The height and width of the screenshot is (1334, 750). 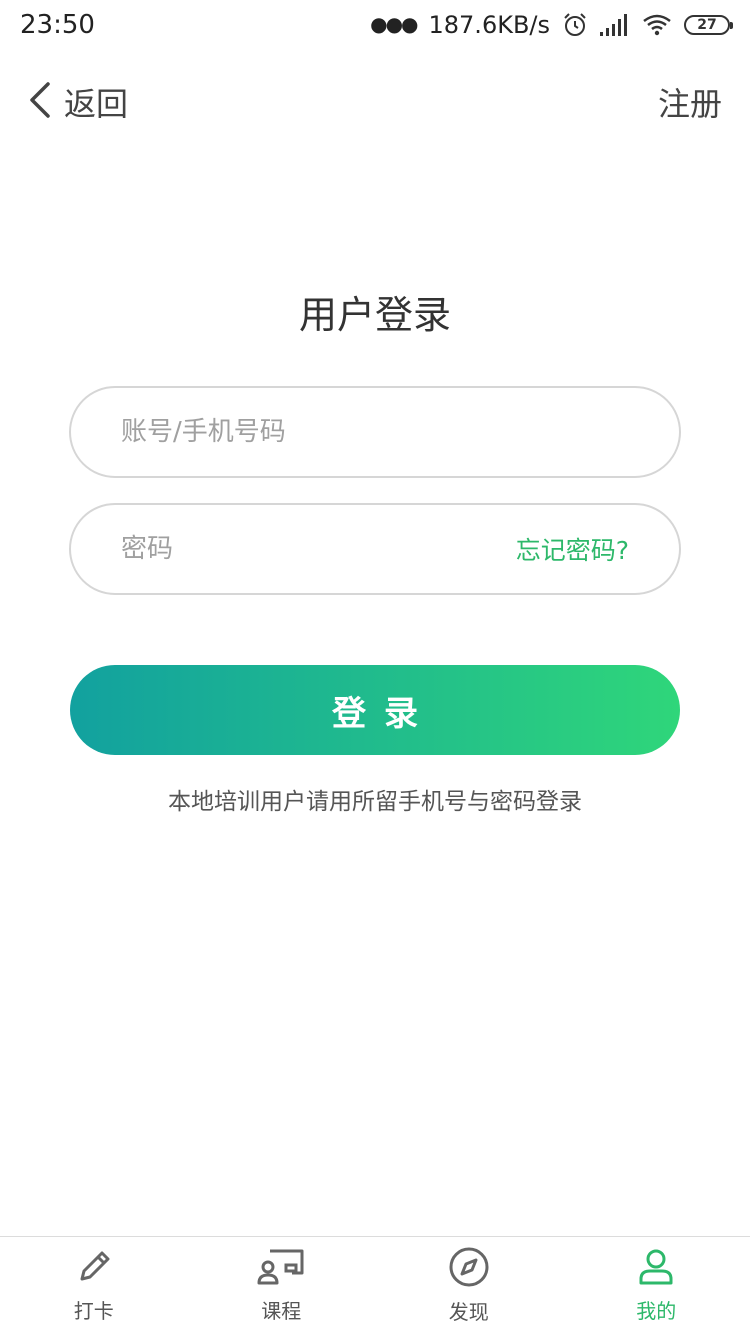 I want to click on account-input, so click(x=375, y=432).